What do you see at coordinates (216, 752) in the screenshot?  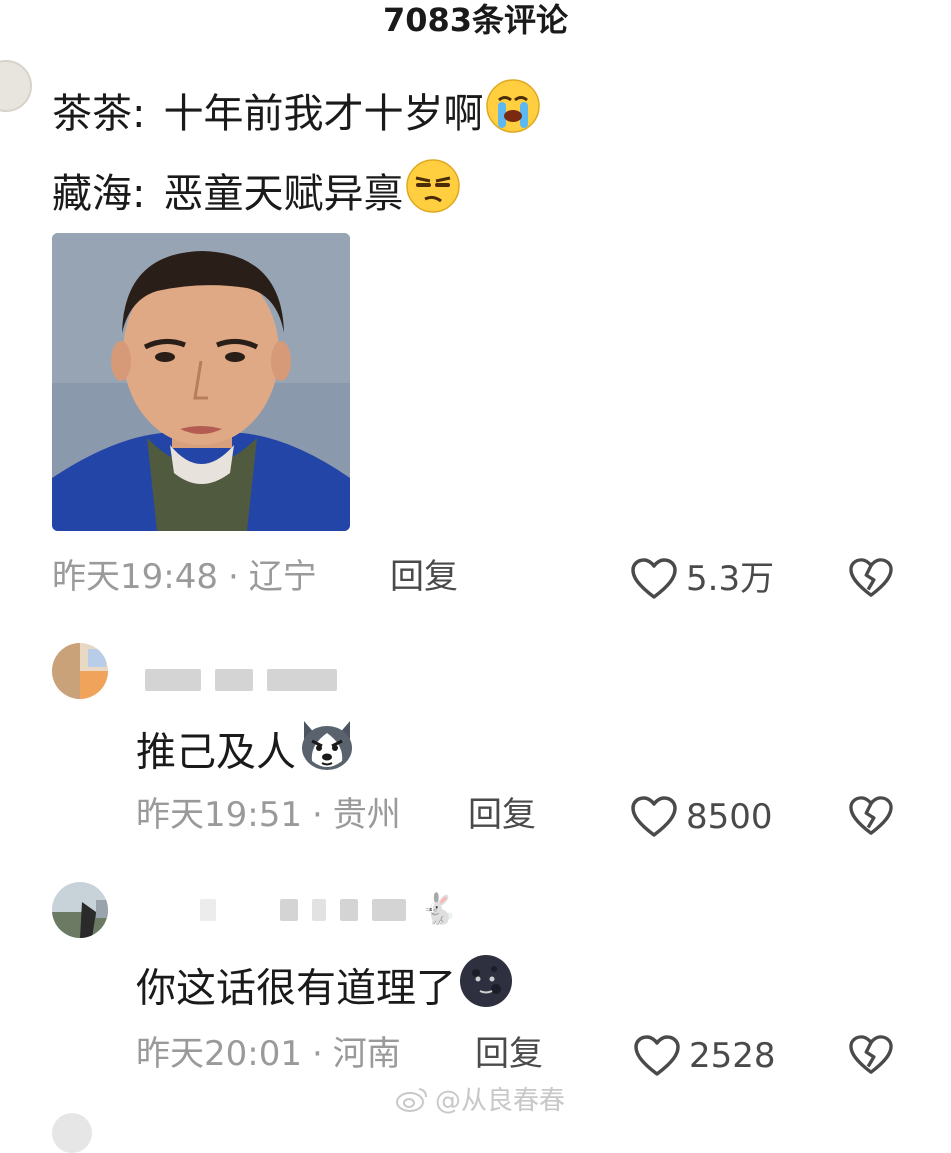 I see `comment-text: 推己及人` at bounding box center [216, 752].